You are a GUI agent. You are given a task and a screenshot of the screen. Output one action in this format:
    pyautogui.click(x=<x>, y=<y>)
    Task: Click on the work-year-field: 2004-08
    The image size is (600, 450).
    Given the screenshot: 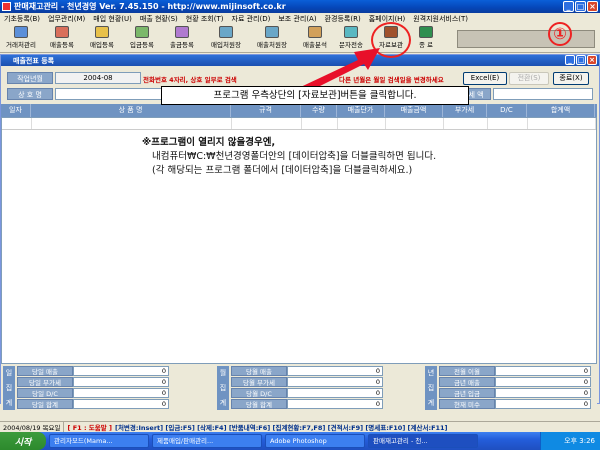 What is the action you would take?
    pyautogui.click(x=98, y=78)
    